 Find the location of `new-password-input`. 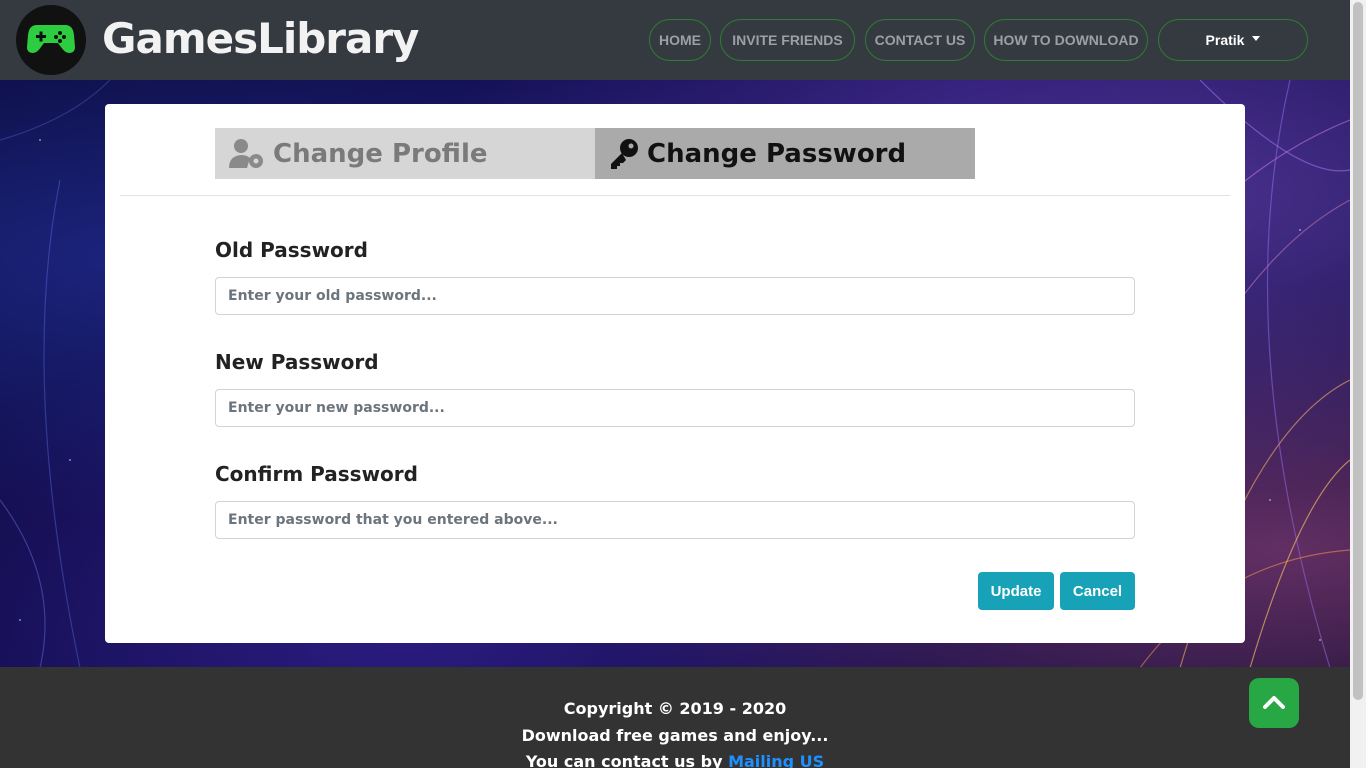

new-password-input is located at coordinates (675, 408).